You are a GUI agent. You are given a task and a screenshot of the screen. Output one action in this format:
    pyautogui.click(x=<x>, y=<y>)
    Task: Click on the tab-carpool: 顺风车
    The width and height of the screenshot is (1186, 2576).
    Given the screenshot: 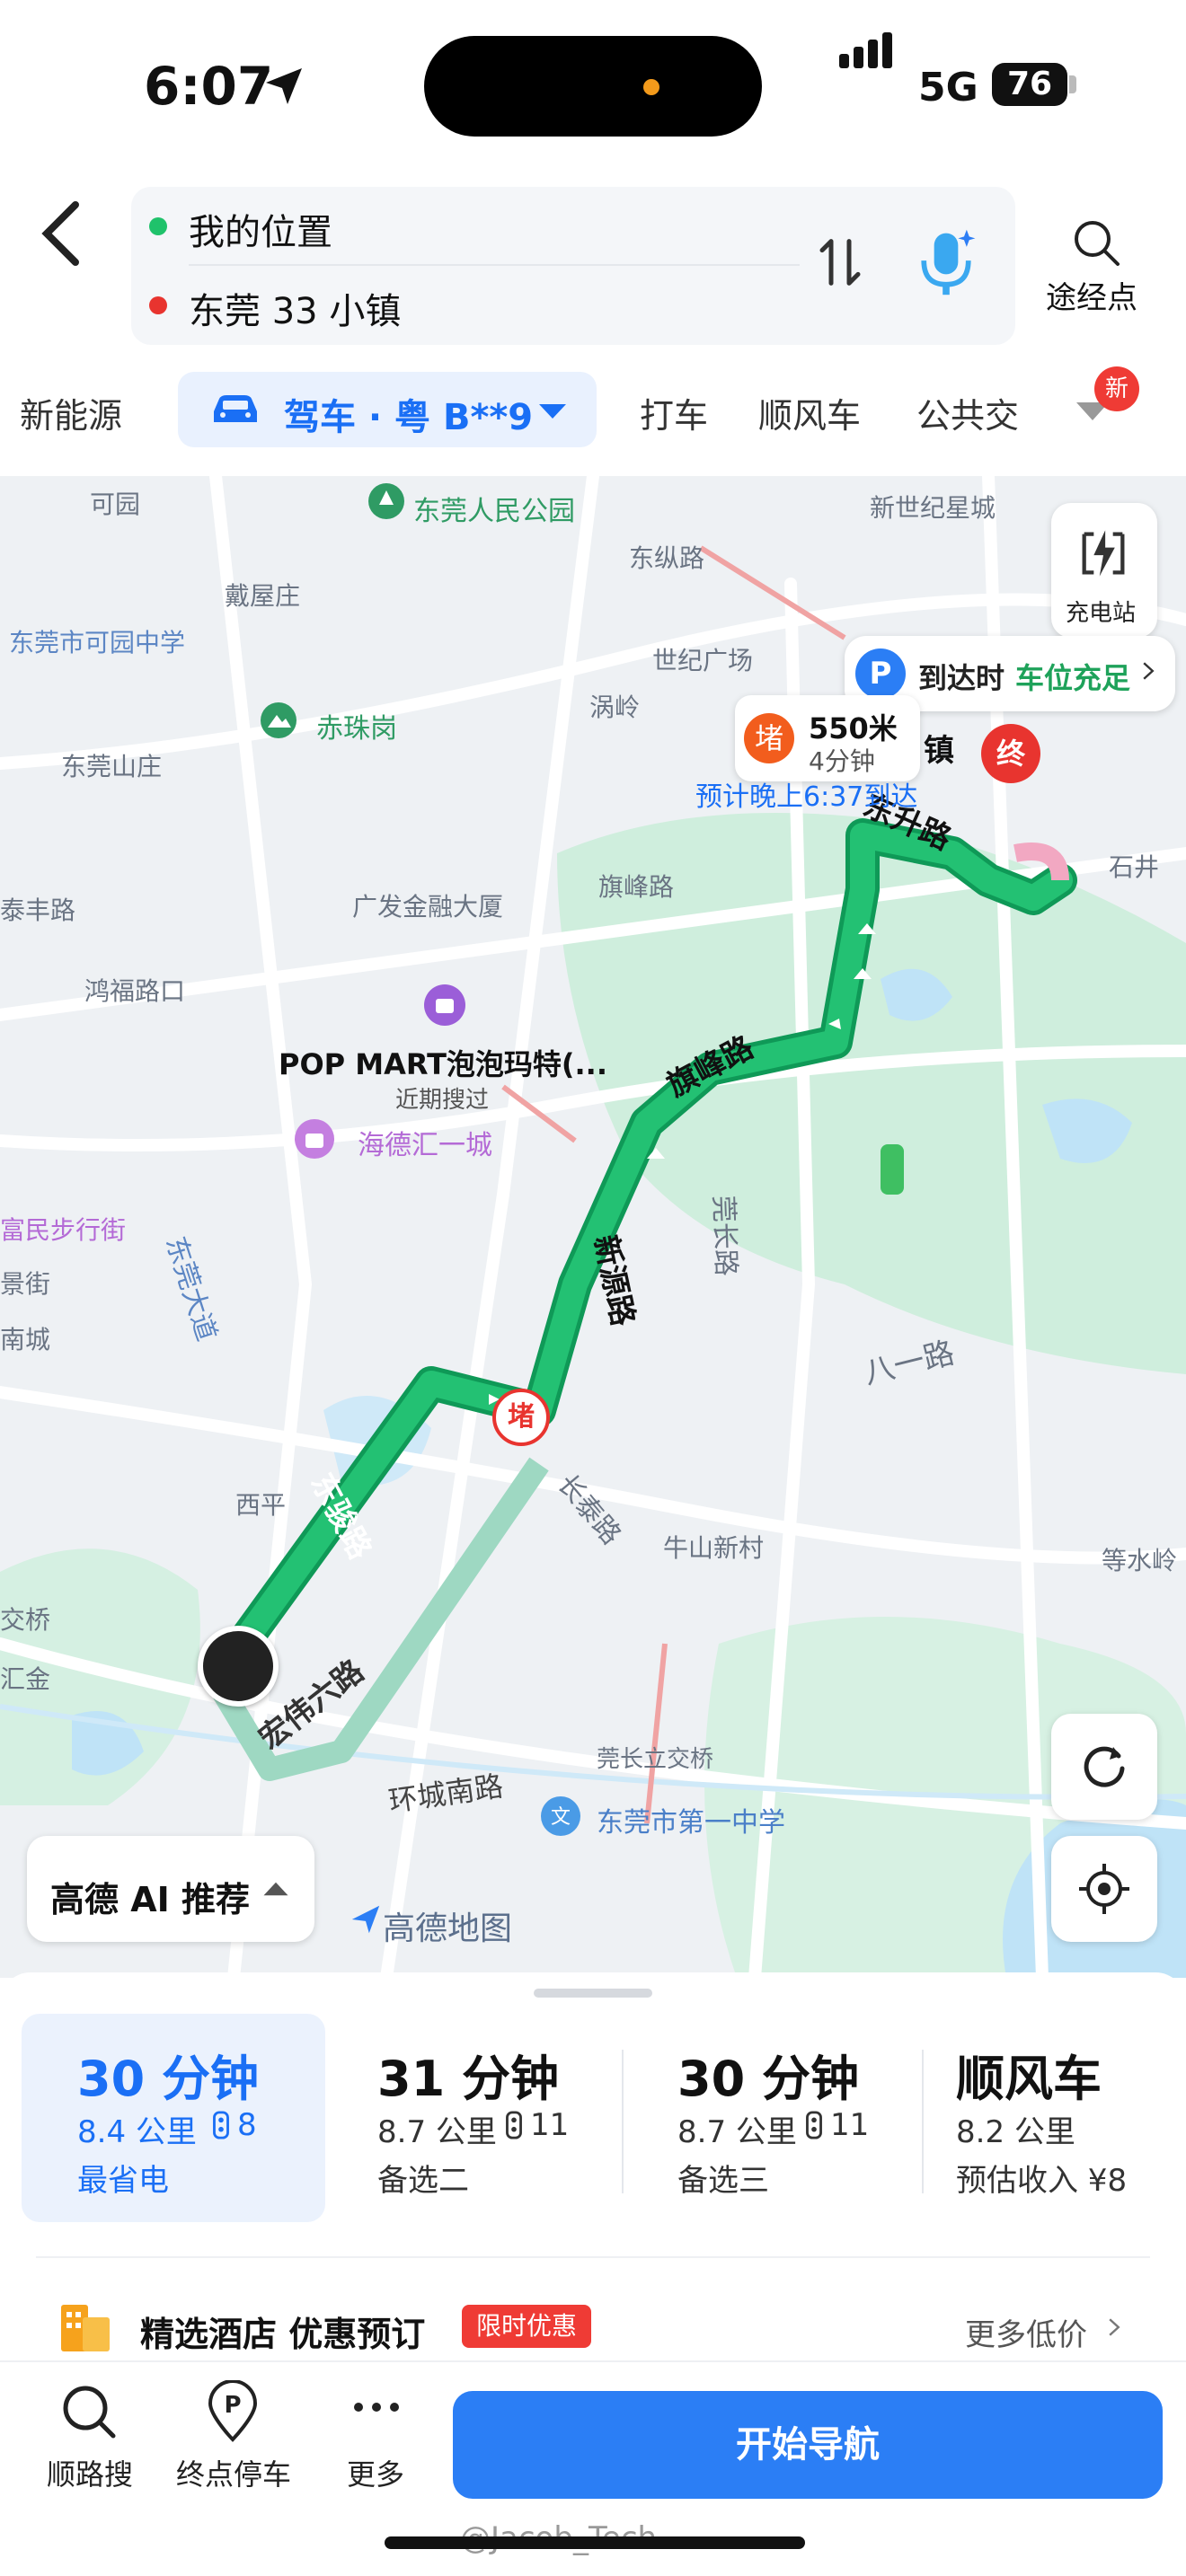 What is the action you would take?
    pyautogui.click(x=809, y=412)
    